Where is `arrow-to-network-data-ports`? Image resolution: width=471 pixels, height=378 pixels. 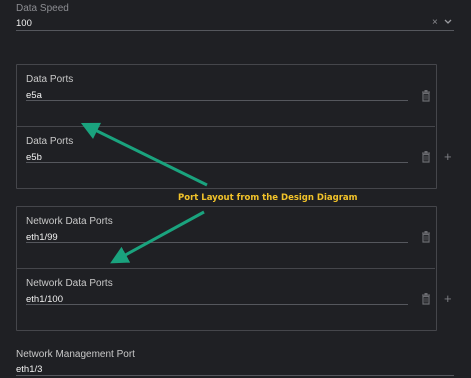
arrow-to-network-data-ports is located at coordinates (157, 237).